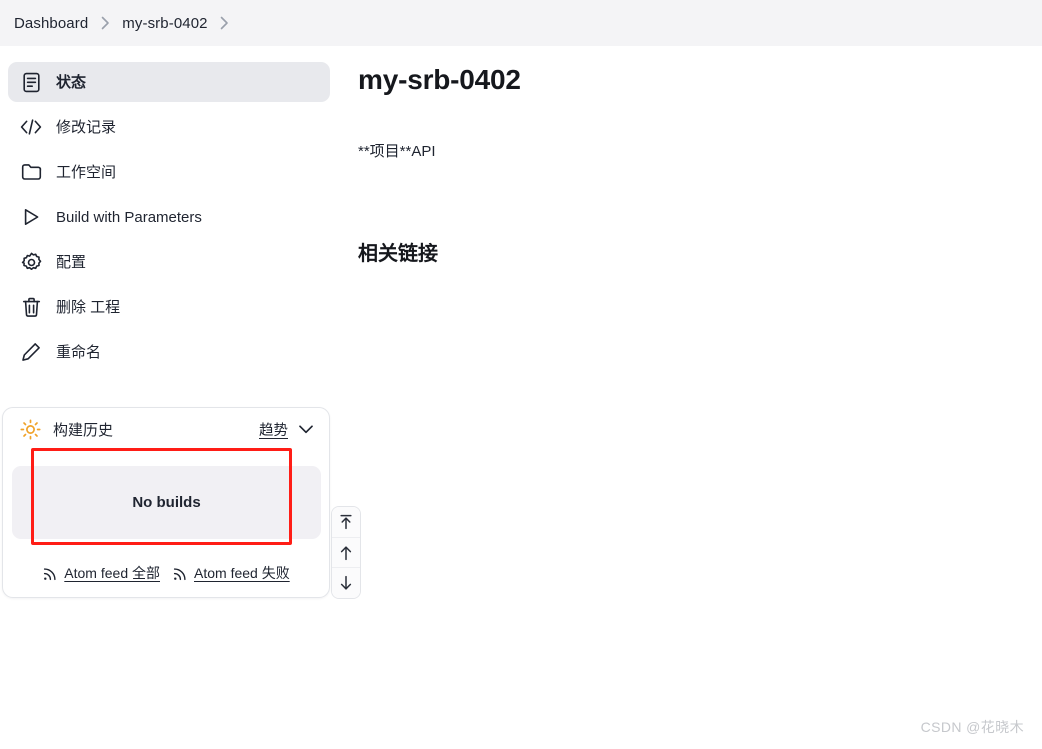 The height and width of the screenshot is (749, 1042). What do you see at coordinates (31, 82) in the screenshot?
I see `document-status-icon` at bounding box center [31, 82].